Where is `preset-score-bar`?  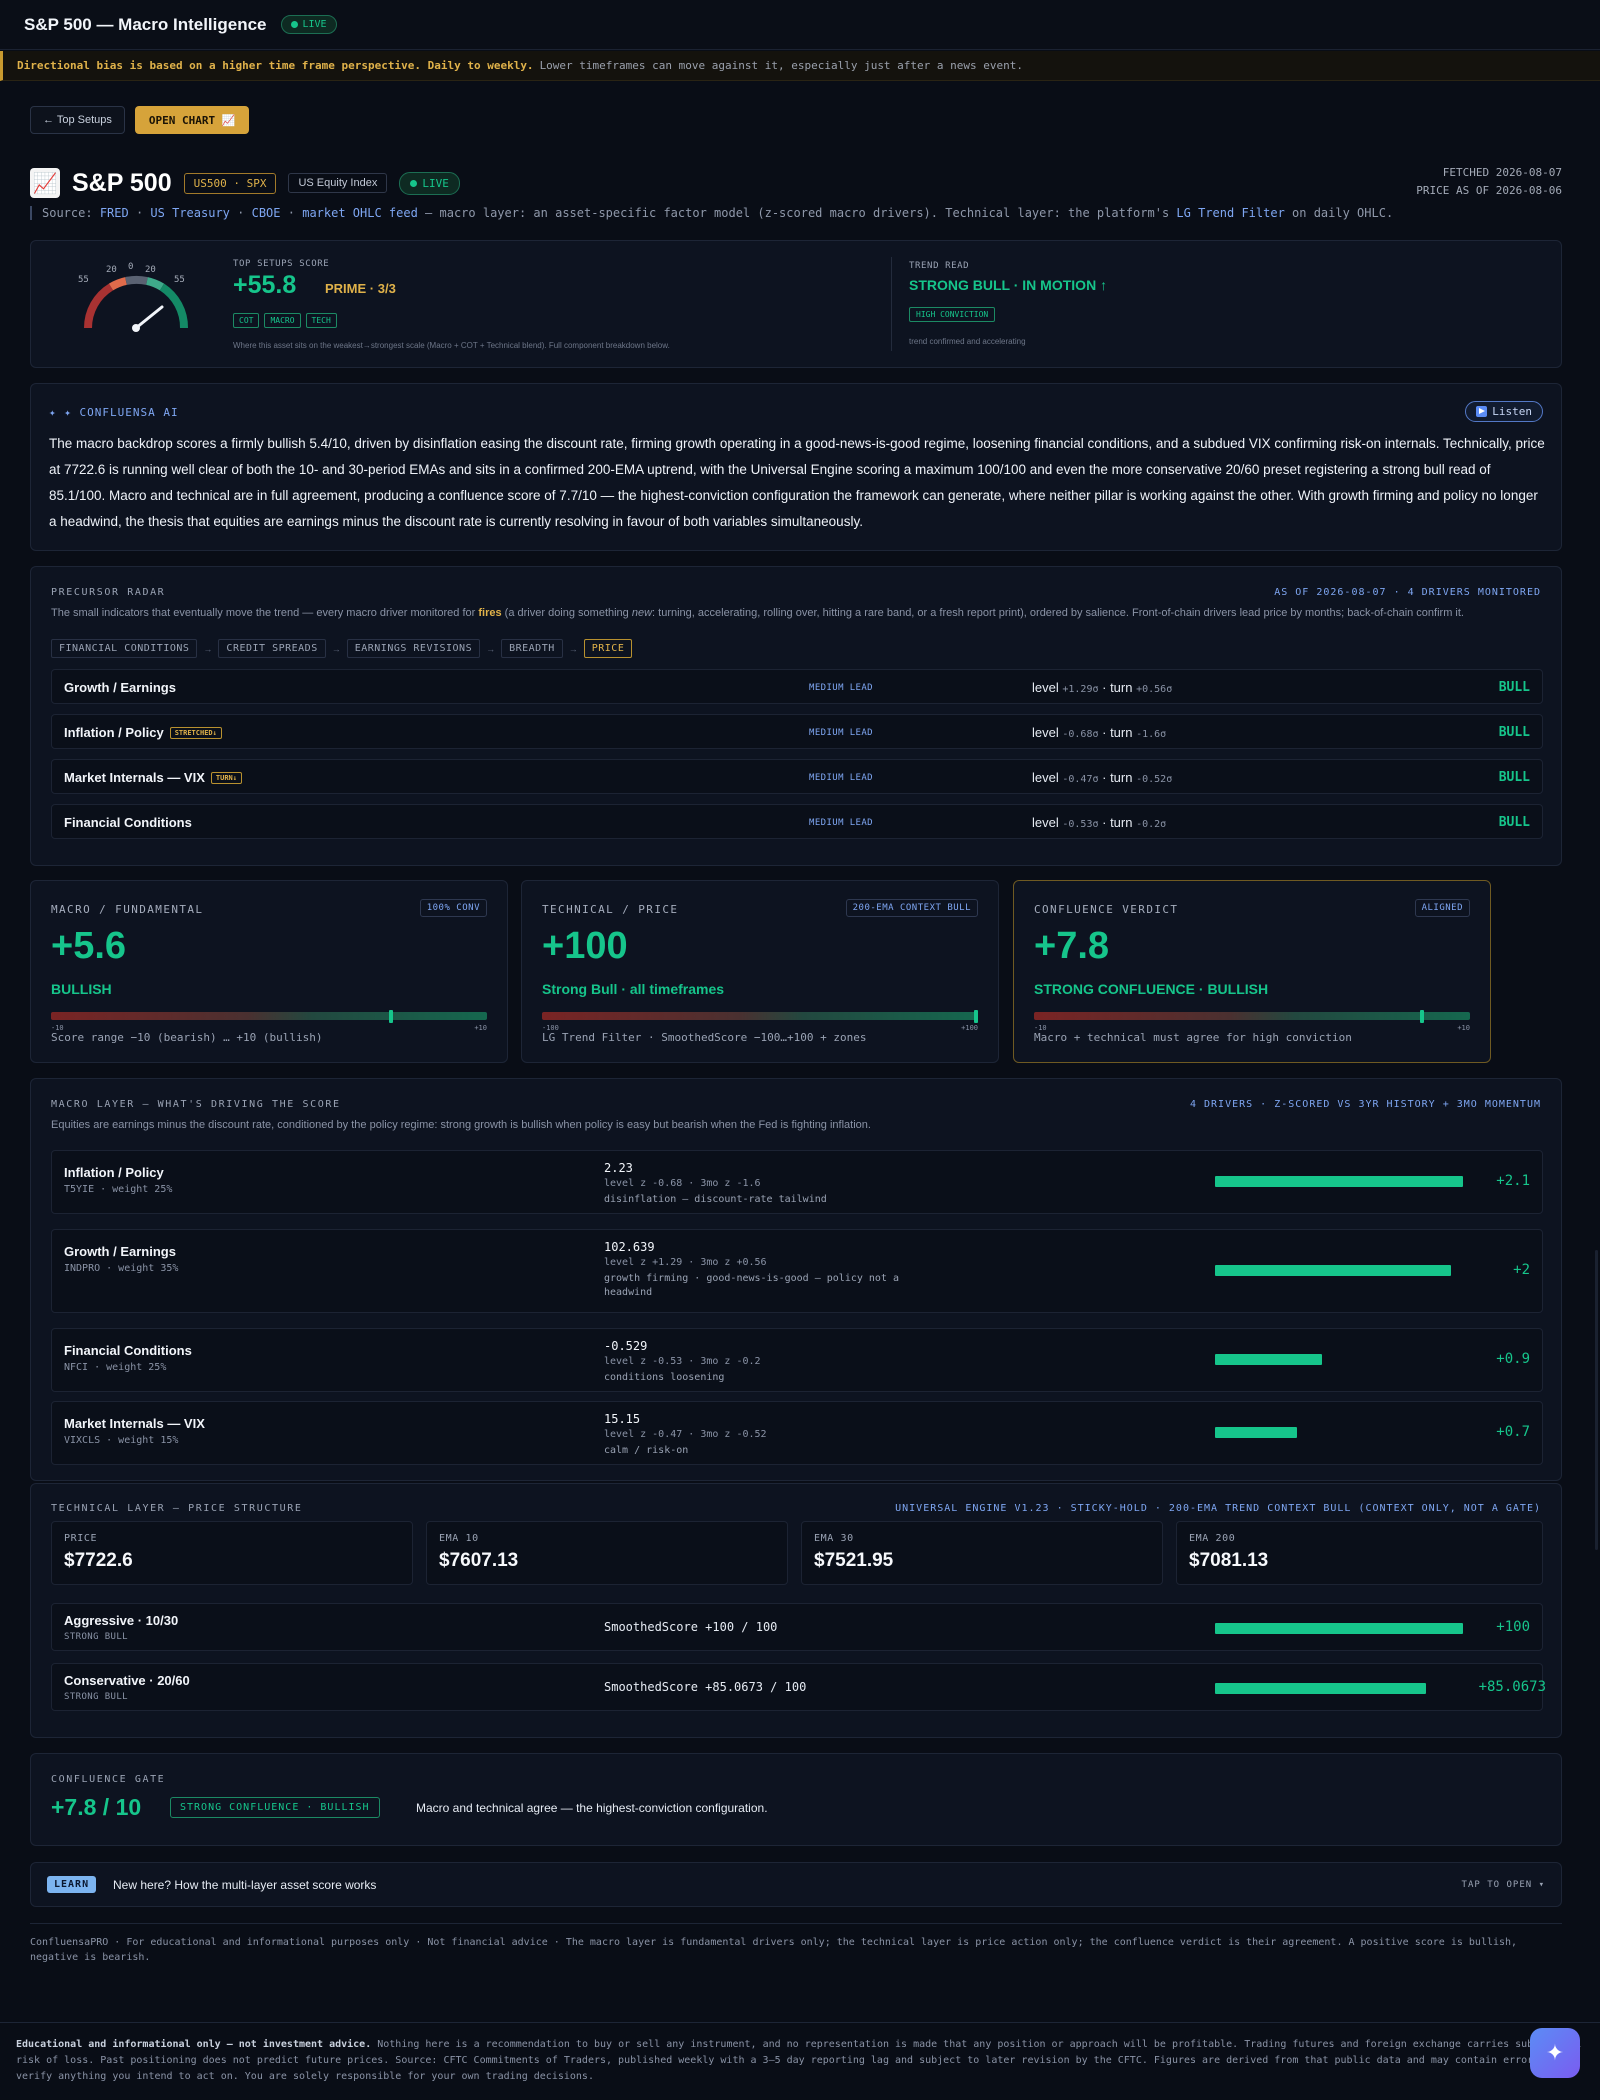 preset-score-bar is located at coordinates (1320, 1688).